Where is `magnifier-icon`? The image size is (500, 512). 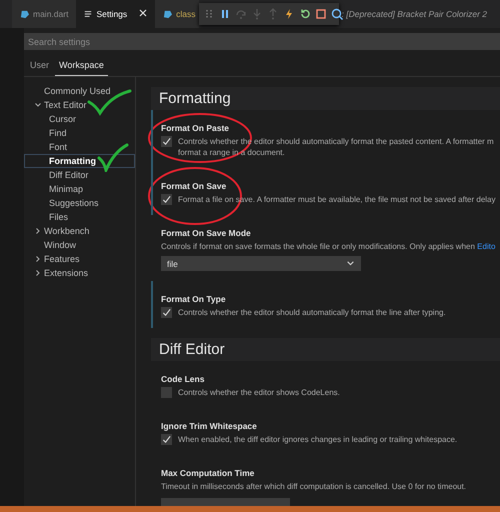
magnifier-icon is located at coordinates (336, 14).